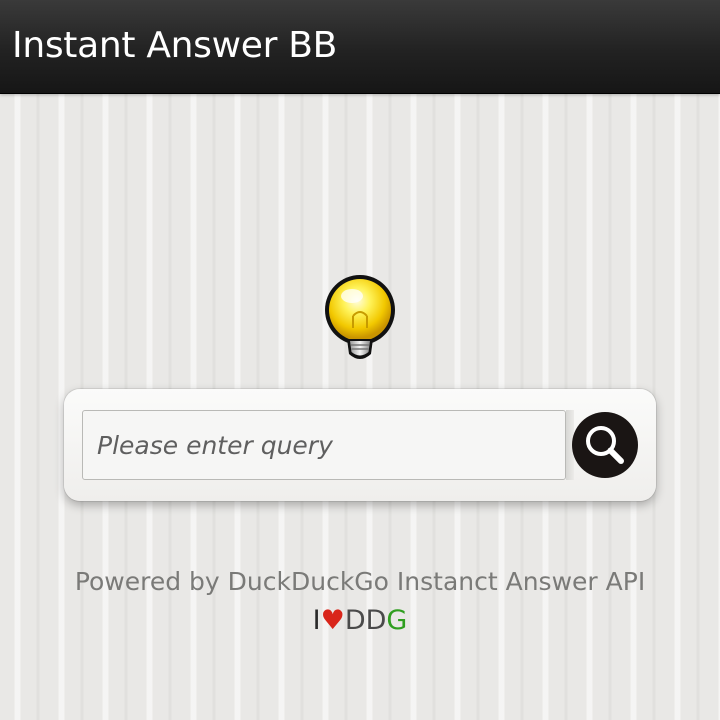  I want to click on love-prefix: I, so click(316, 620).